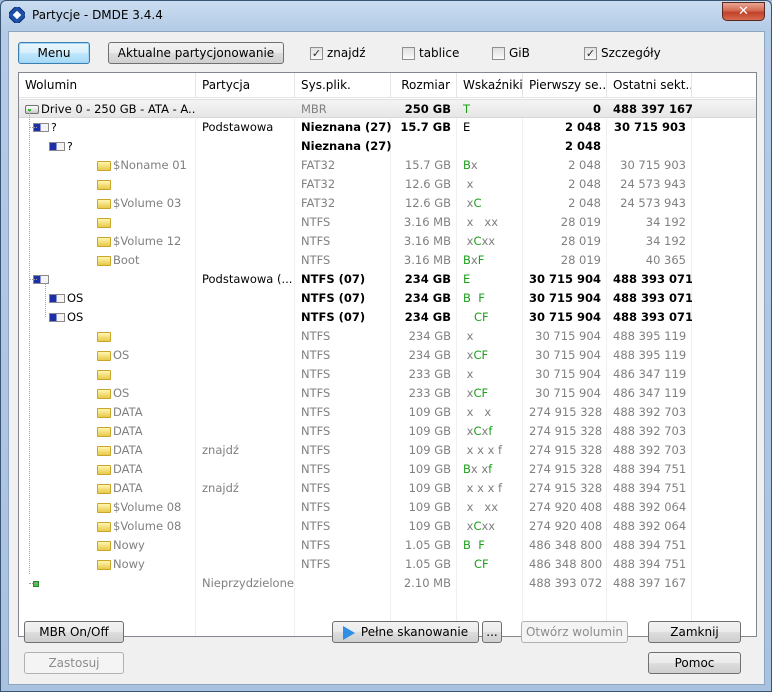 The height and width of the screenshot is (692, 772). Describe the element at coordinates (483, 450) in the screenshot. I see `flag-text: x x x f` at that location.